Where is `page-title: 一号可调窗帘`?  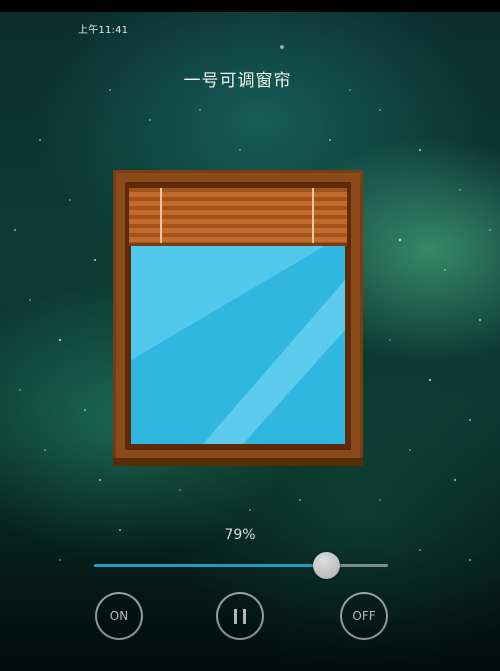
page-title: 一号可调窗帘 is located at coordinates (237, 81).